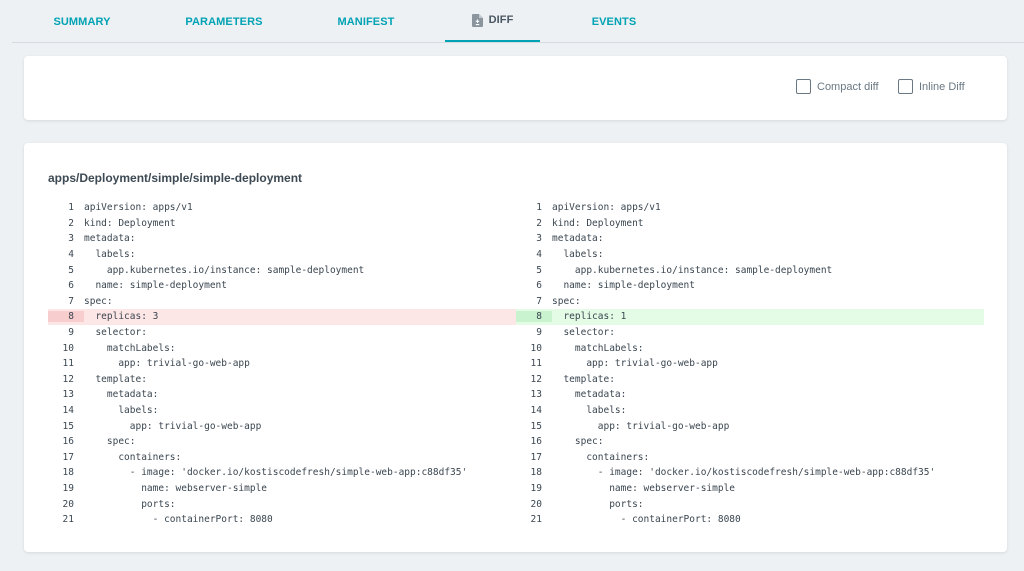 This screenshot has width=1024, height=571. What do you see at coordinates (848, 86) in the screenshot?
I see `compact-diff-label: Compact diff` at bounding box center [848, 86].